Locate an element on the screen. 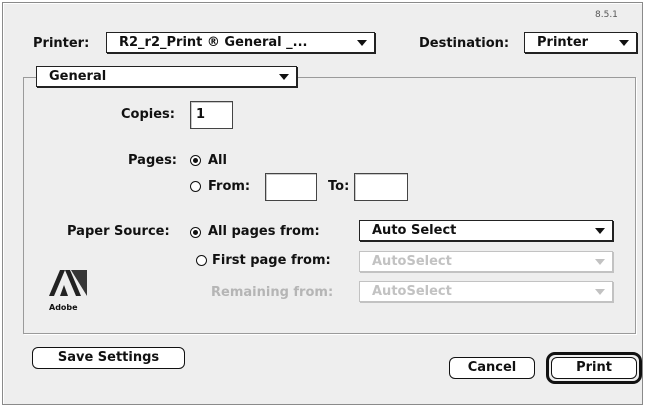 This screenshot has height=407, width=645. adobe-logo: Adobe is located at coordinates (68, 291).